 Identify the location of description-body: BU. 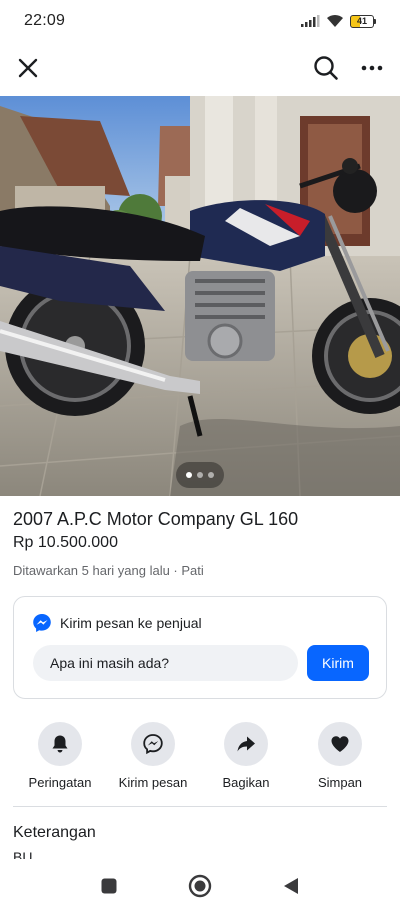
(23, 854).